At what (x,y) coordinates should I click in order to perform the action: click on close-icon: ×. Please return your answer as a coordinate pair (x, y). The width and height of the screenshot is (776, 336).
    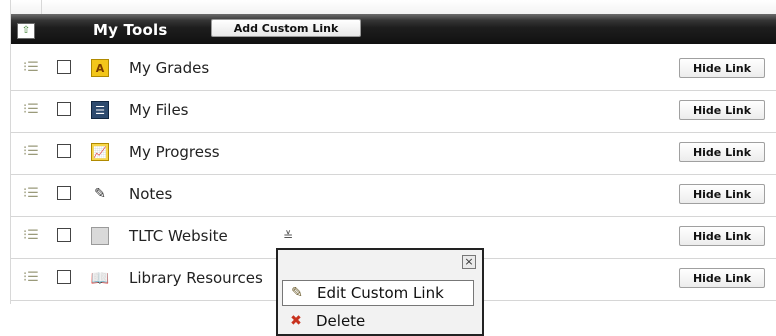
    Looking at the image, I should click on (469, 262).